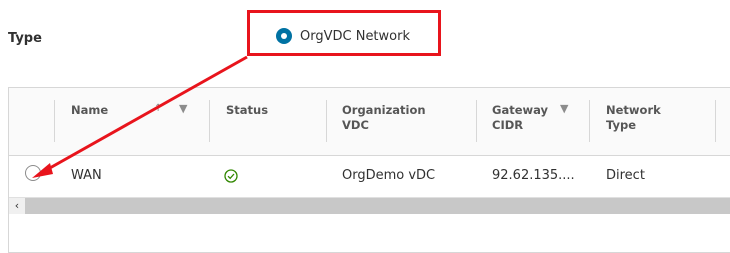 Image resolution: width=730 pixels, height=253 pixels. I want to click on cell-name: WAN, so click(86, 175).